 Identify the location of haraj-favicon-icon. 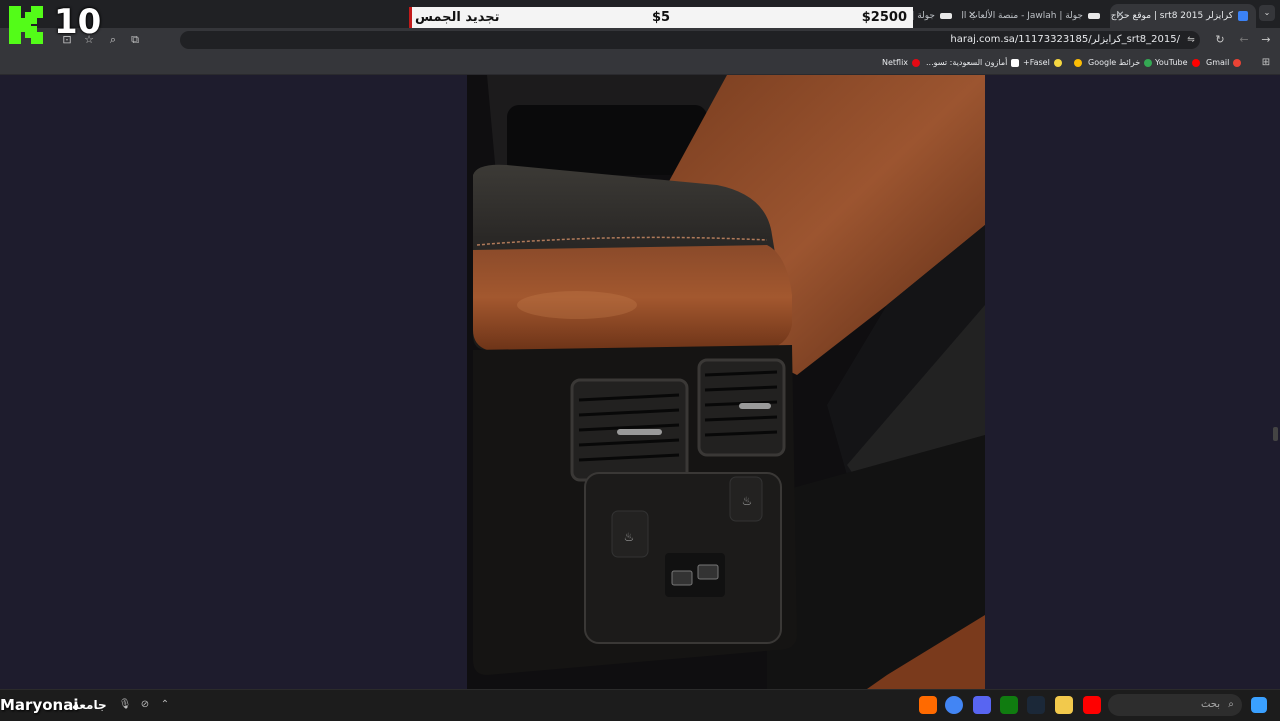
(1243, 15).